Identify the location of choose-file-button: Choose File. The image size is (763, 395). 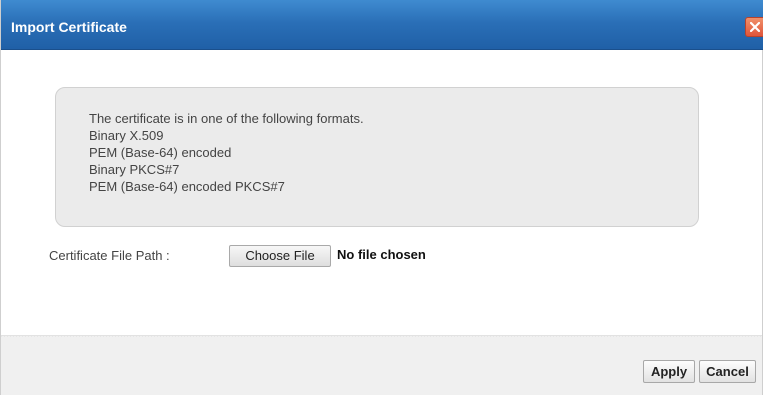
(280, 256).